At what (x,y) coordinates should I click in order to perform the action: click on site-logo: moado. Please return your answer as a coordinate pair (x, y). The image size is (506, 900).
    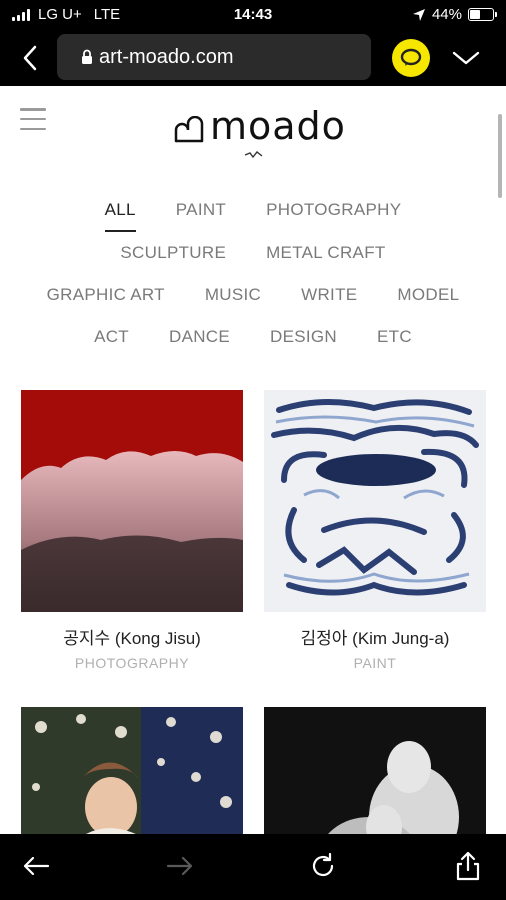
    Looking at the image, I should click on (257, 134).